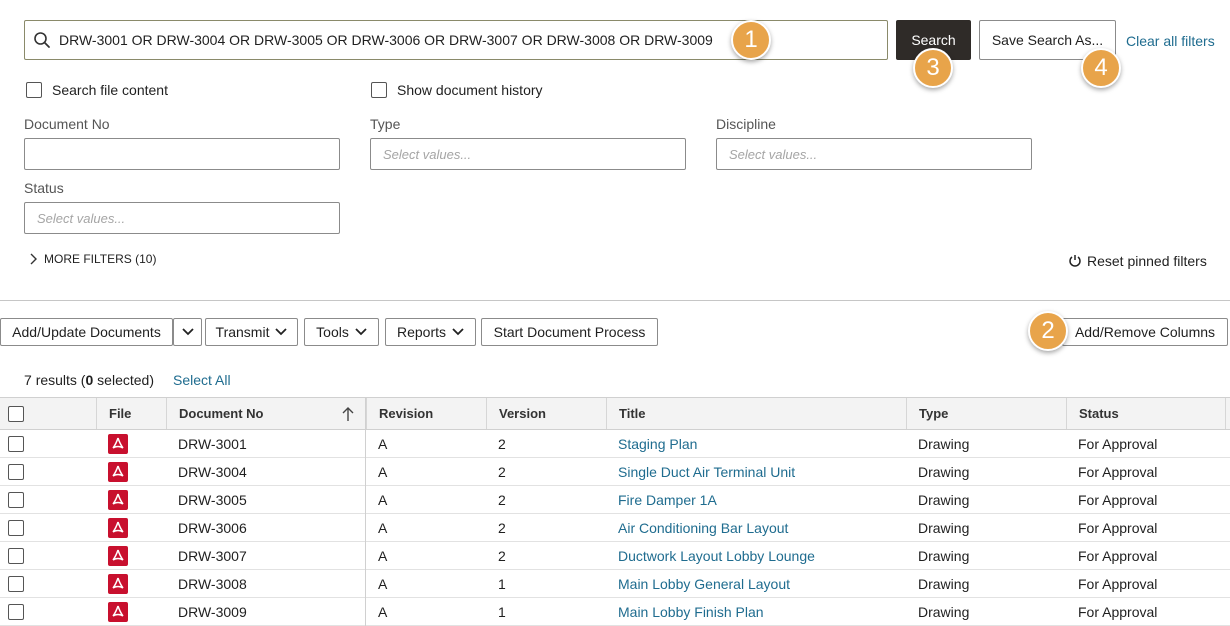 Image resolution: width=1230 pixels, height=626 pixels. I want to click on more-filters-toggle: MORE FILTERS (10), so click(92, 259).